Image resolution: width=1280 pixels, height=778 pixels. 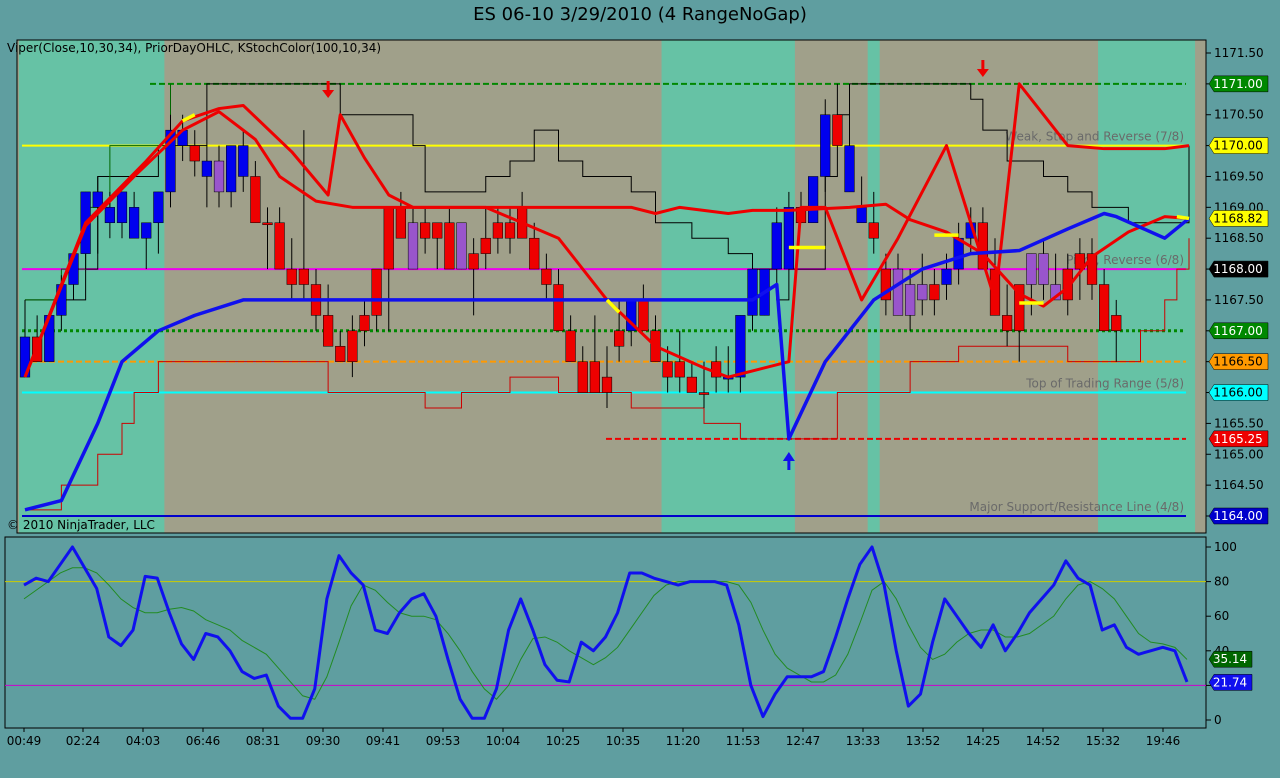 I want to click on price-level-tag: 1165.25, so click(x=1238, y=439).